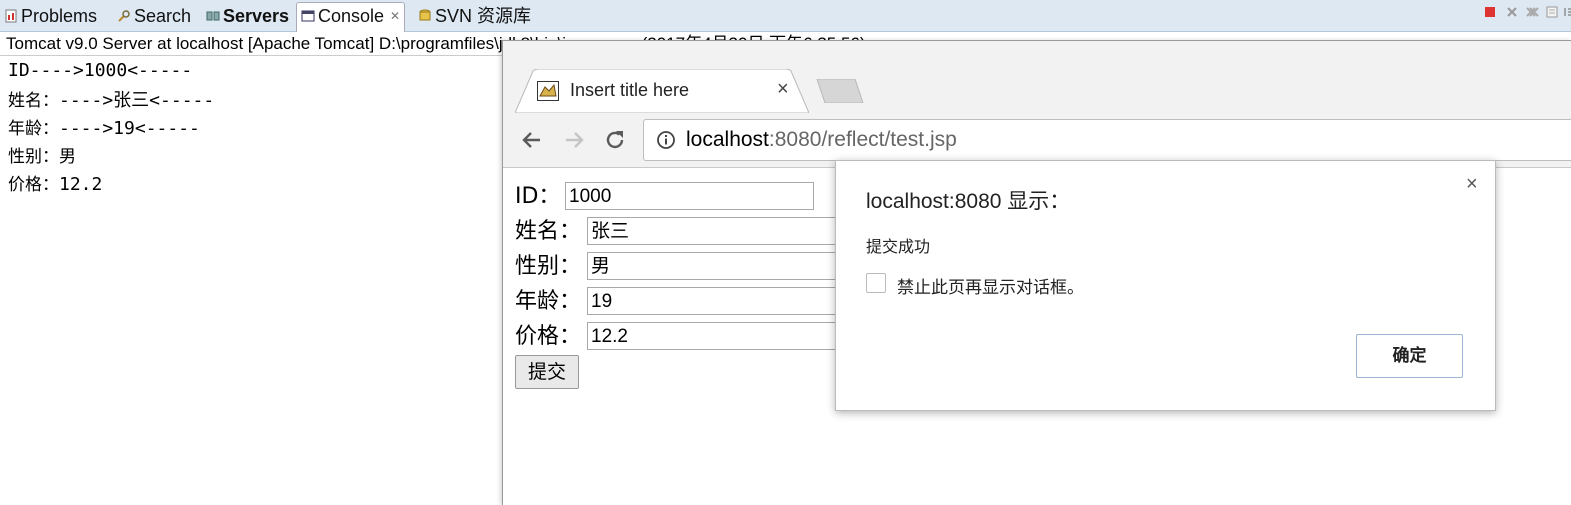 The width and height of the screenshot is (1571, 505). I want to click on address-bar: localhost:8080/reflect/test.jsp, so click(1107, 140).